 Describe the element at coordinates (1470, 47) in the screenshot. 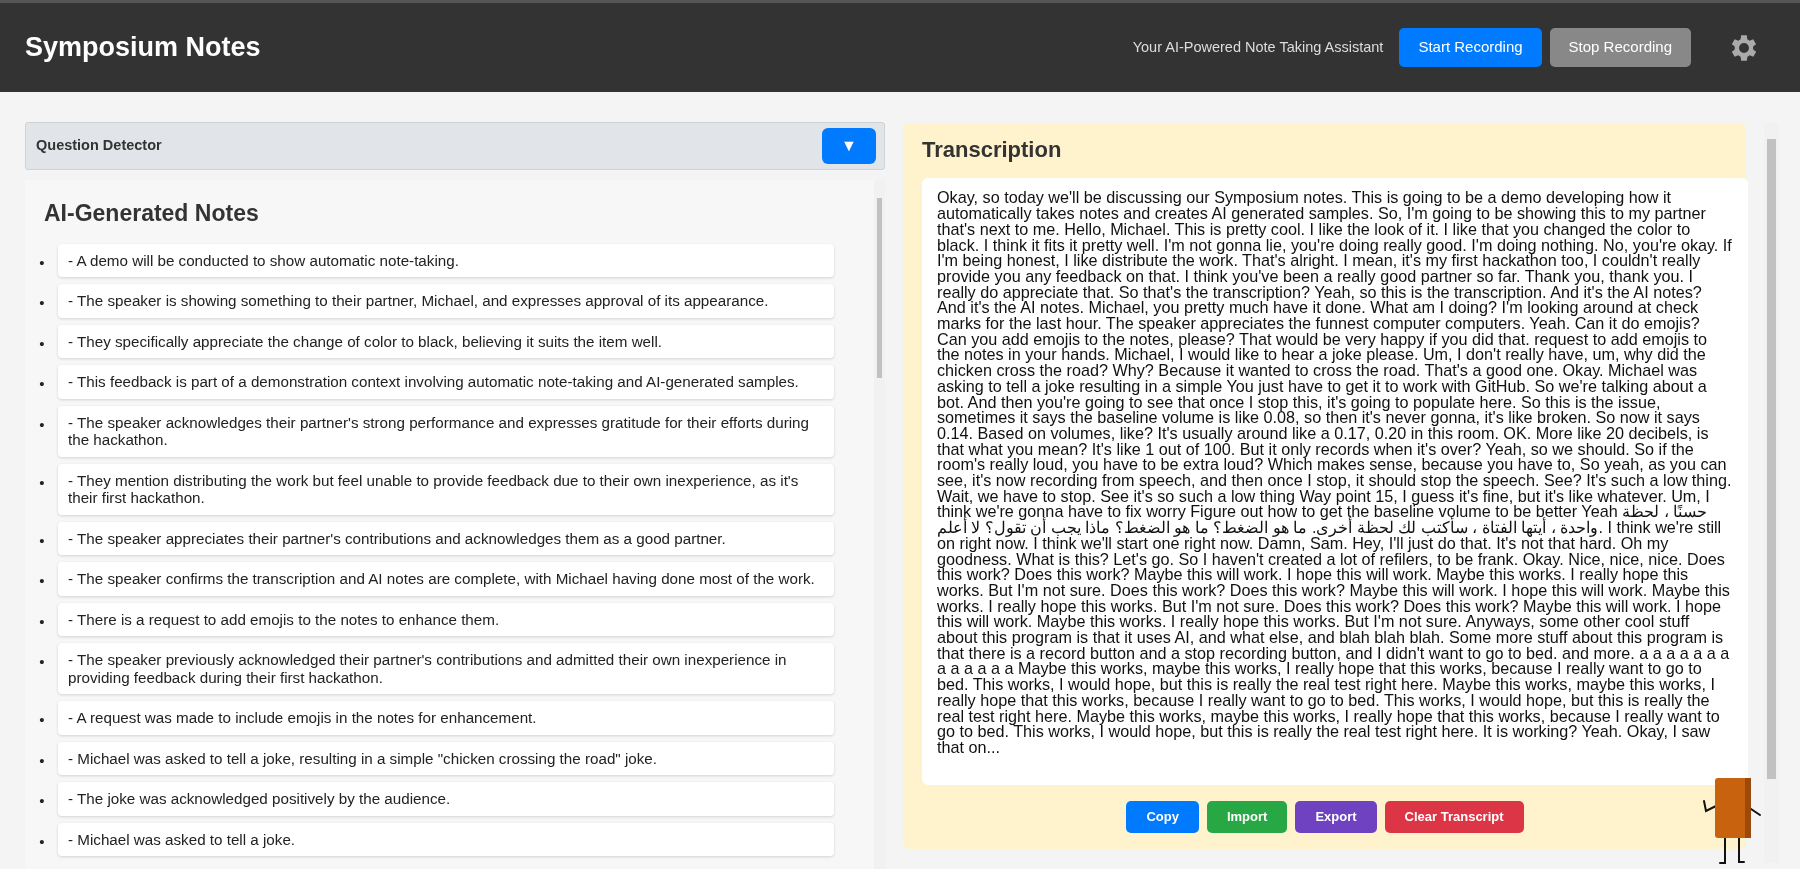

I see `start-recording-button: Start Recording` at that location.